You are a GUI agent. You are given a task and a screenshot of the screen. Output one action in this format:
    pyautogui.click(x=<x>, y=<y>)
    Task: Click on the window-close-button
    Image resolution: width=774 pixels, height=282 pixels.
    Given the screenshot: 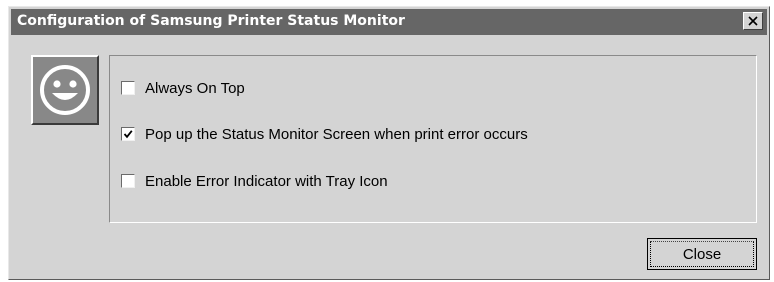 What is the action you would take?
    pyautogui.click(x=753, y=21)
    